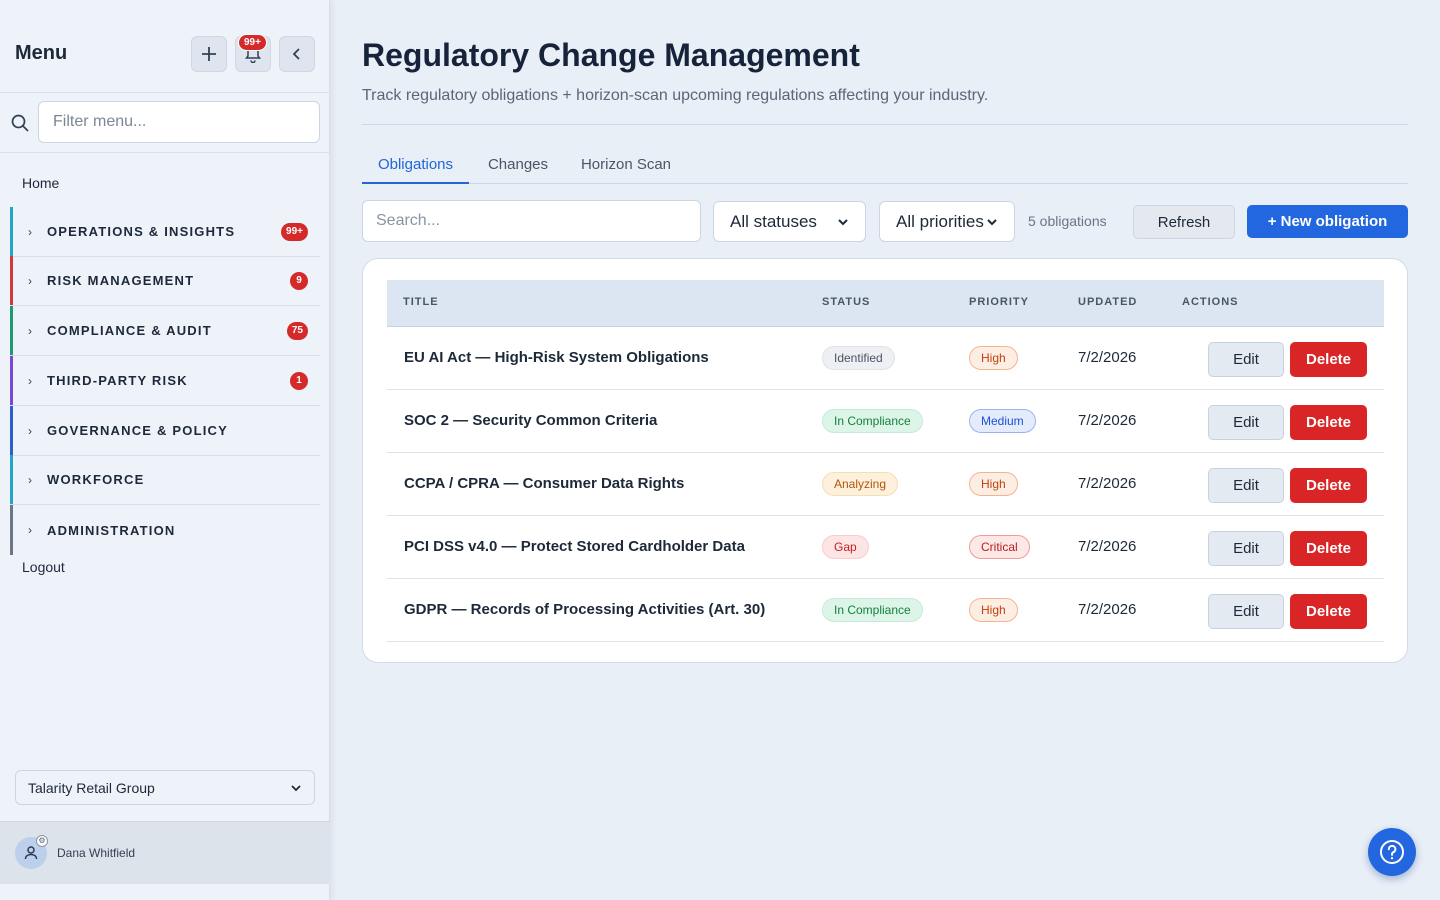 This screenshot has width=1440, height=900. I want to click on obligation-count: 5 obligations, so click(1067, 221).